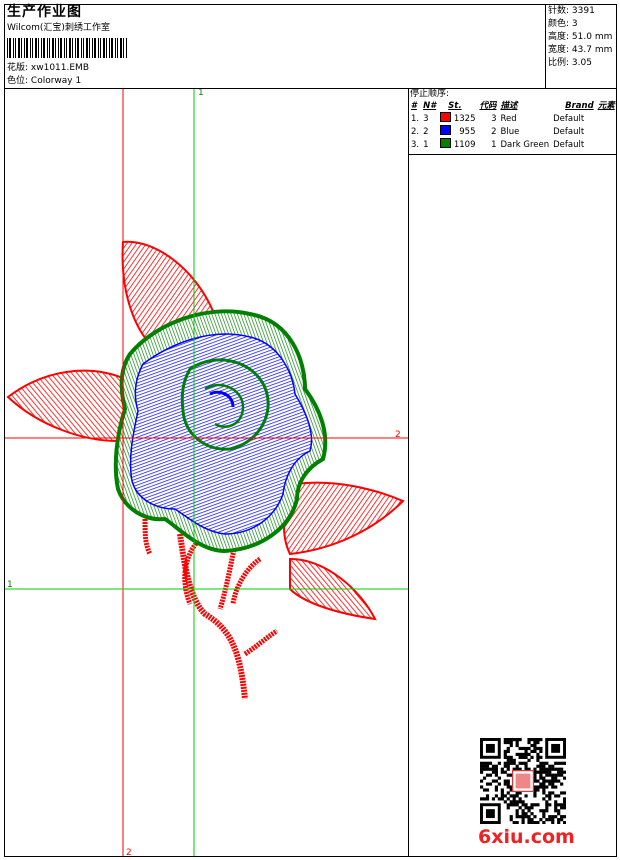 This screenshot has width=620, height=860. What do you see at coordinates (526, 837) in the screenshot?
I see `watermark-brand: 6xiu.com` at bounding box center [526, 837].